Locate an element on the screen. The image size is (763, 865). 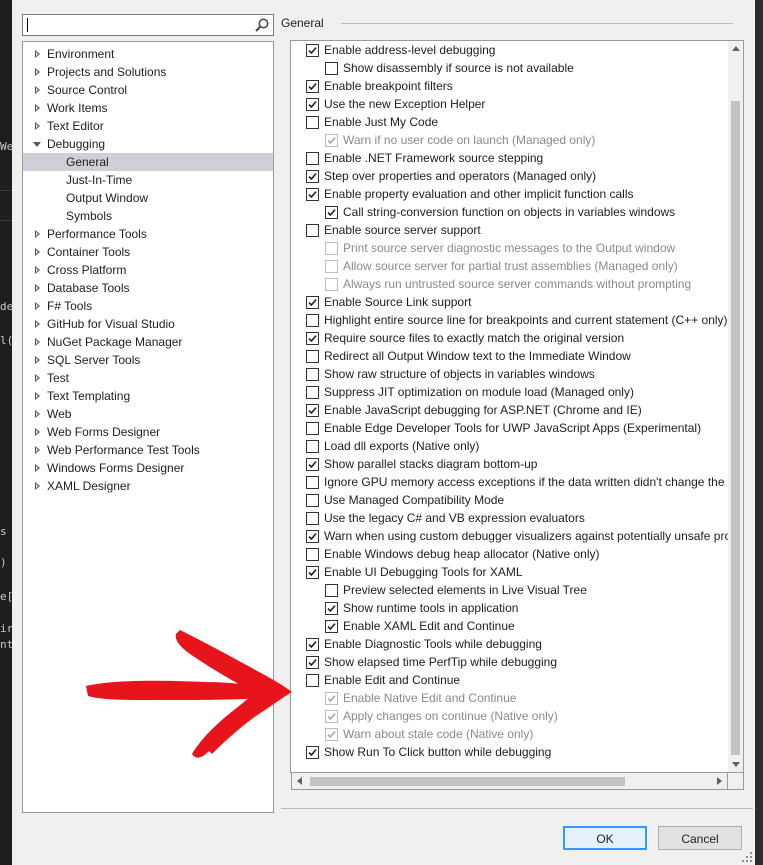
tree-item: General is located at coordinates (148, 162).